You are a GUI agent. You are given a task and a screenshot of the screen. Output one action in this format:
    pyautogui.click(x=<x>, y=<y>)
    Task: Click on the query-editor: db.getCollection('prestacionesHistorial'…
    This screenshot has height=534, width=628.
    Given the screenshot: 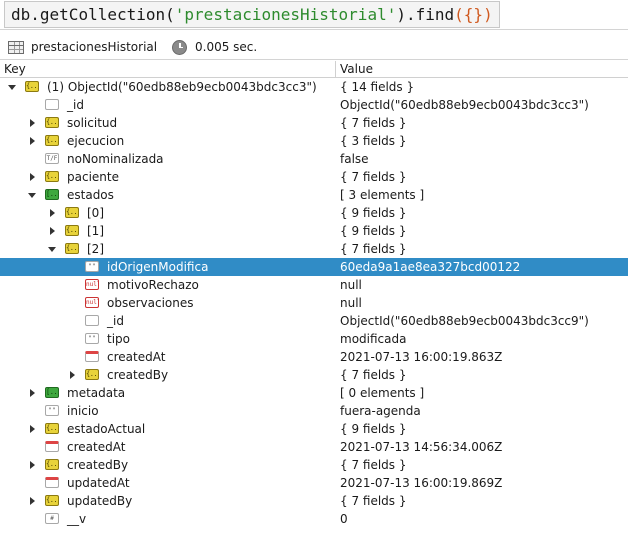 What is the action you would take?
    pyautogui.click(x=252, y=14)
    